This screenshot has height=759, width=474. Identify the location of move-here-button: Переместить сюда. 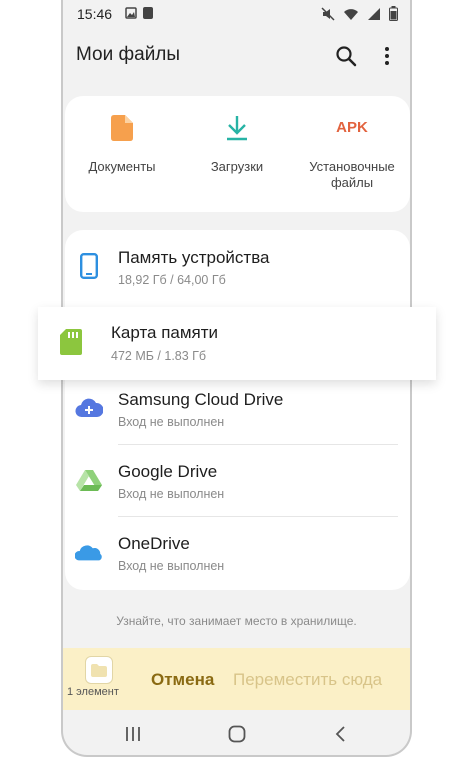
(307, 680).